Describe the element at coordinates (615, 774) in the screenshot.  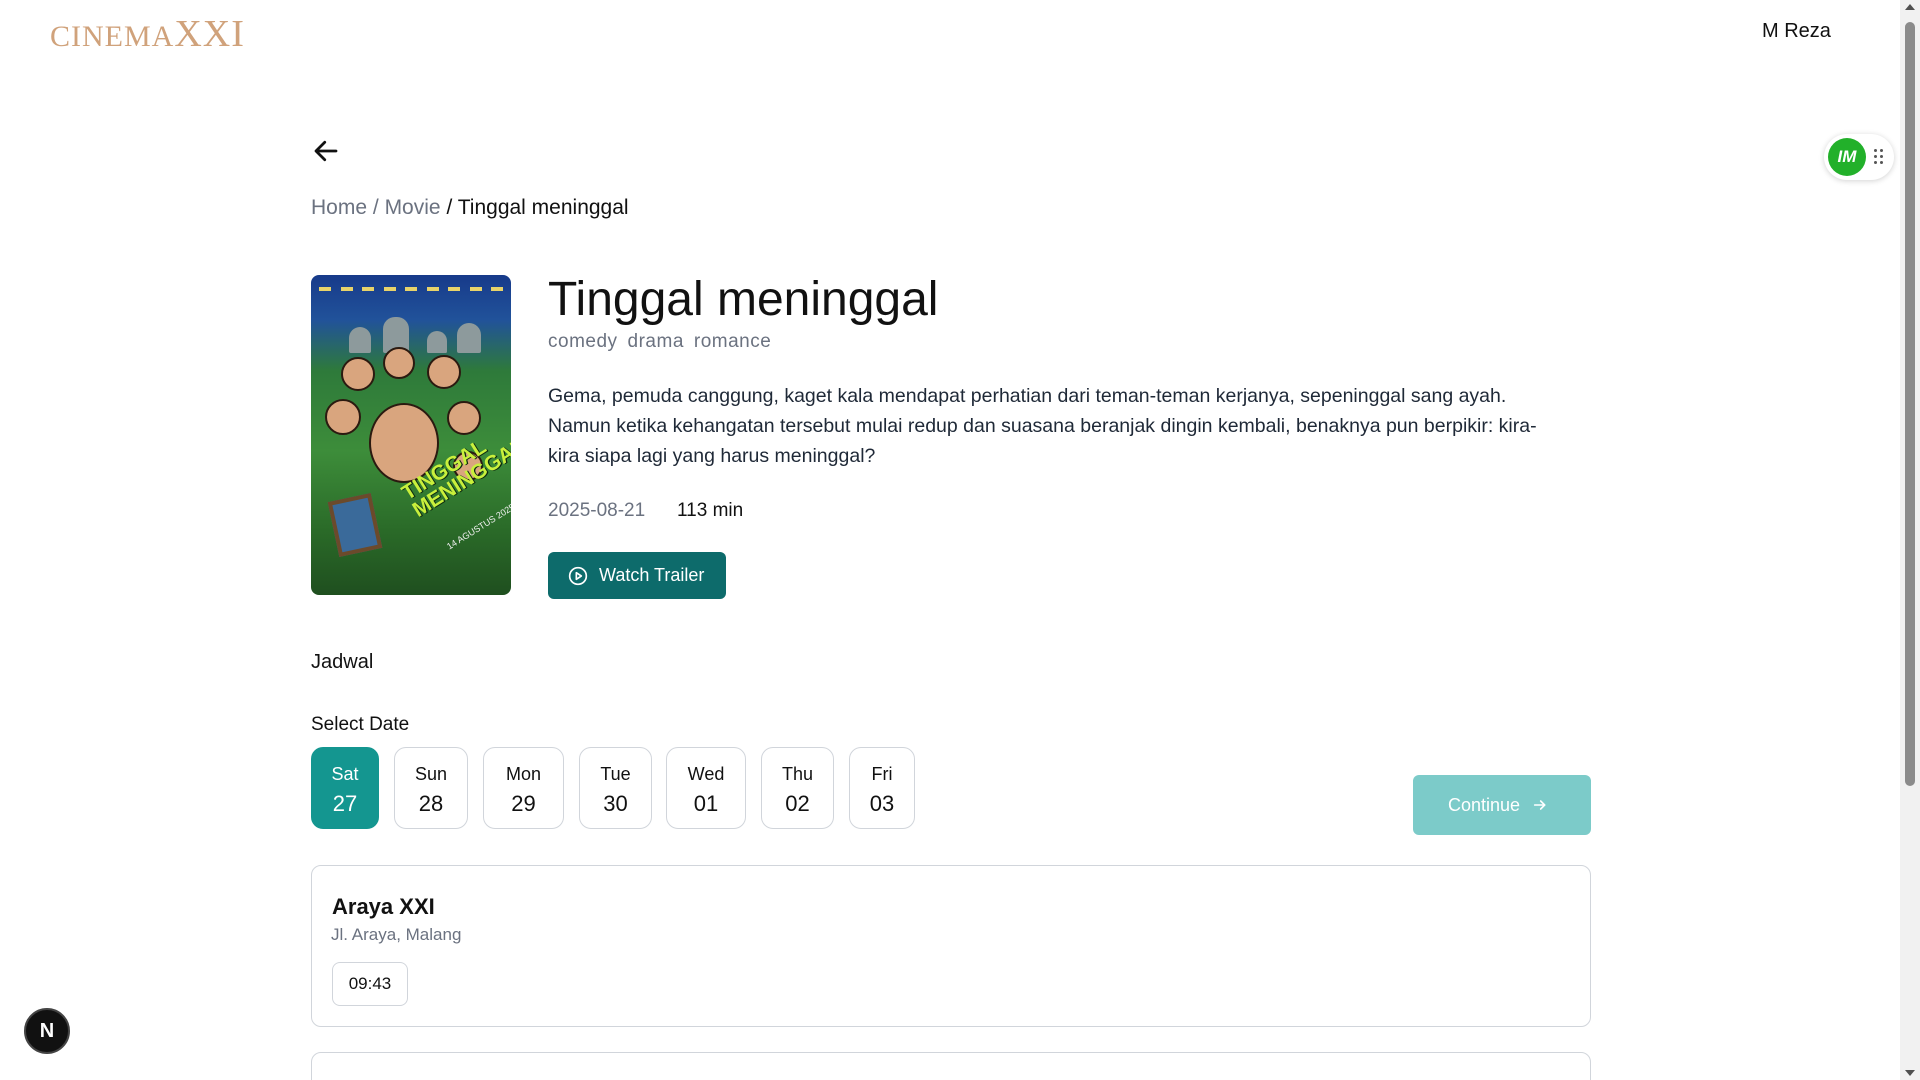
I see `date-weekday: Tue` at that location.